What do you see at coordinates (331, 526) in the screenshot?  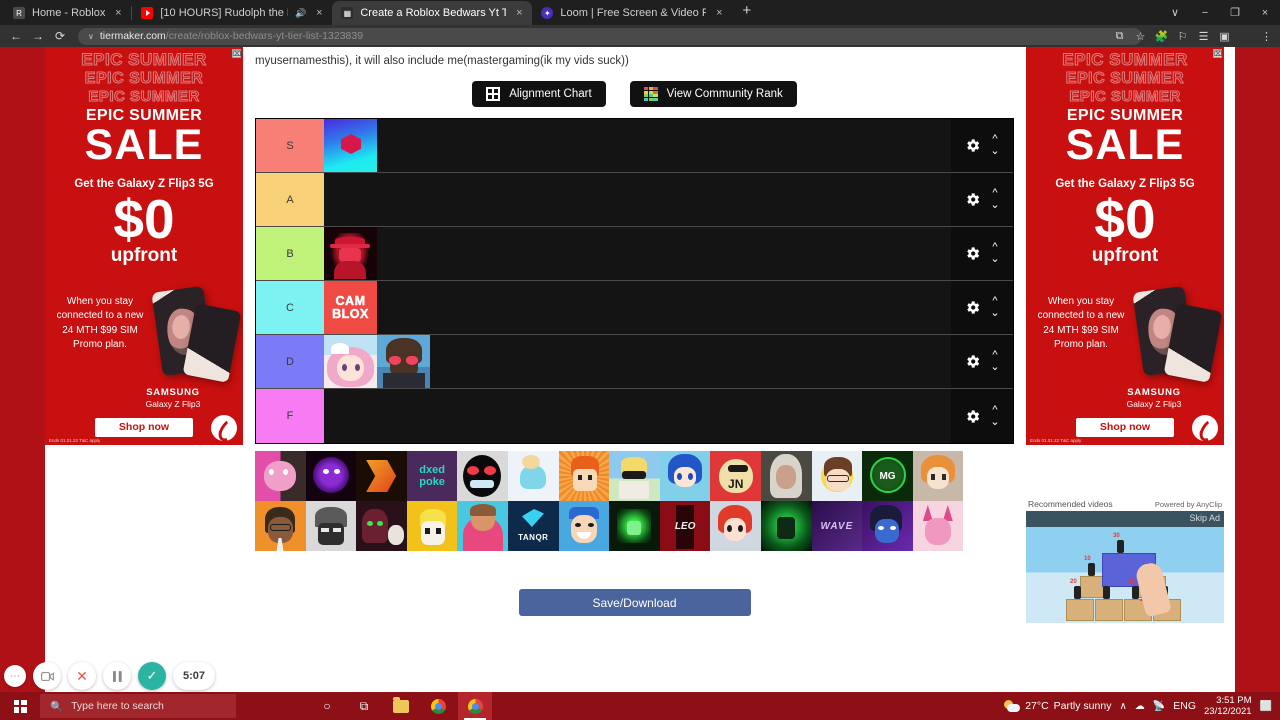 I see `grey-ninja-avatar` at bounding box center [331, 526].